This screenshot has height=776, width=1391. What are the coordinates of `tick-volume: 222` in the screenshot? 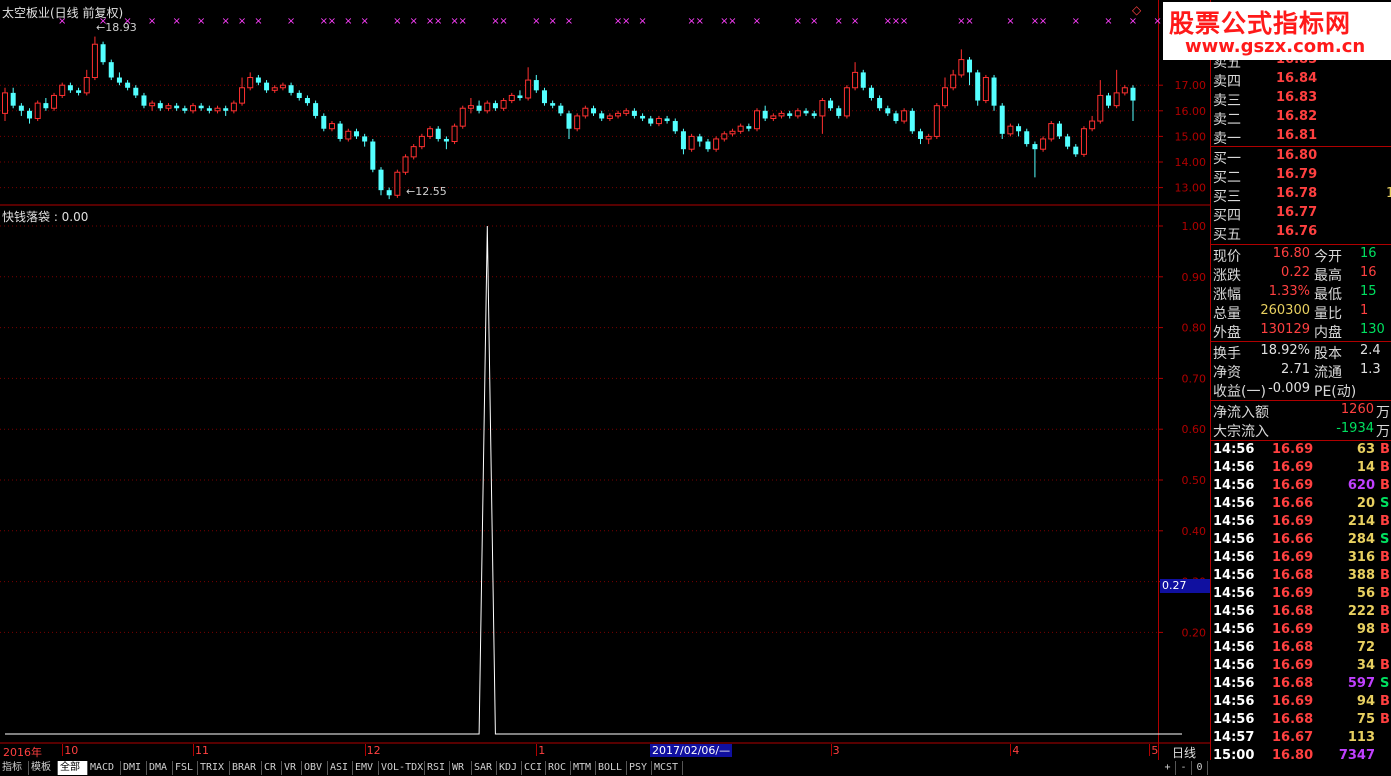 It's located at (1361, 611).